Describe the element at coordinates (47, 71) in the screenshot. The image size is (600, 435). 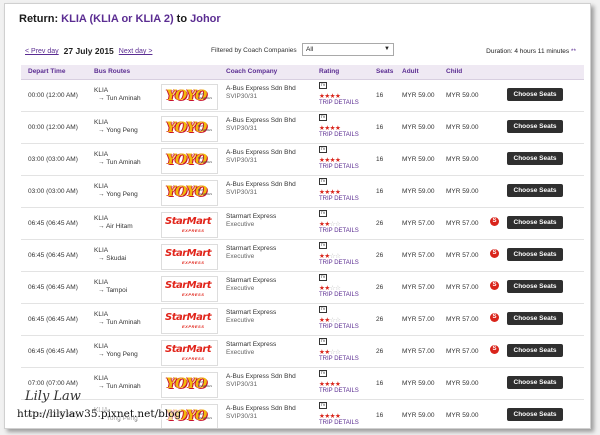
I see `col-depart-time: Depart Time` at that location.